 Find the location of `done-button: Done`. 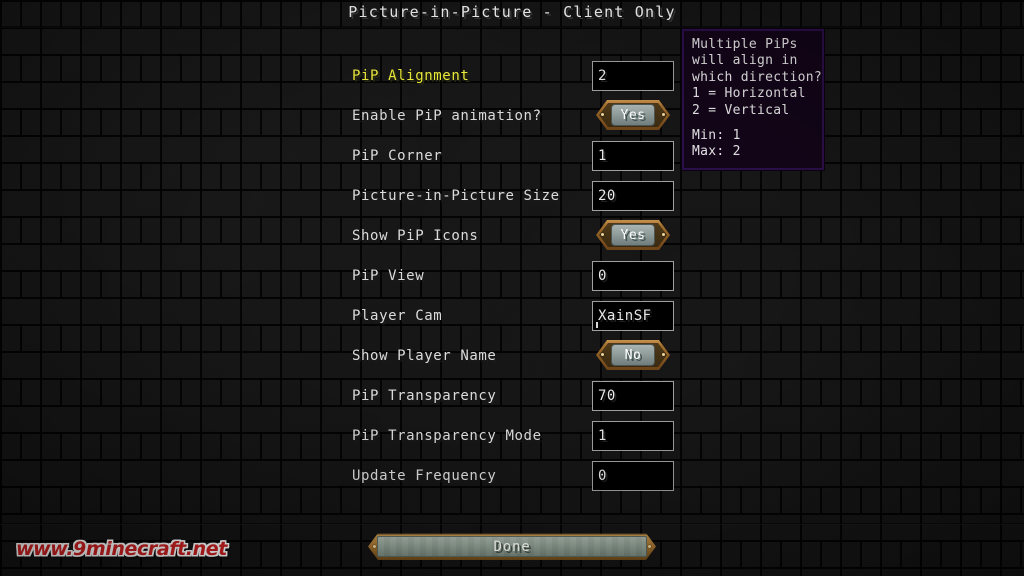

done-button: Done is located at coordinates (512, 546).